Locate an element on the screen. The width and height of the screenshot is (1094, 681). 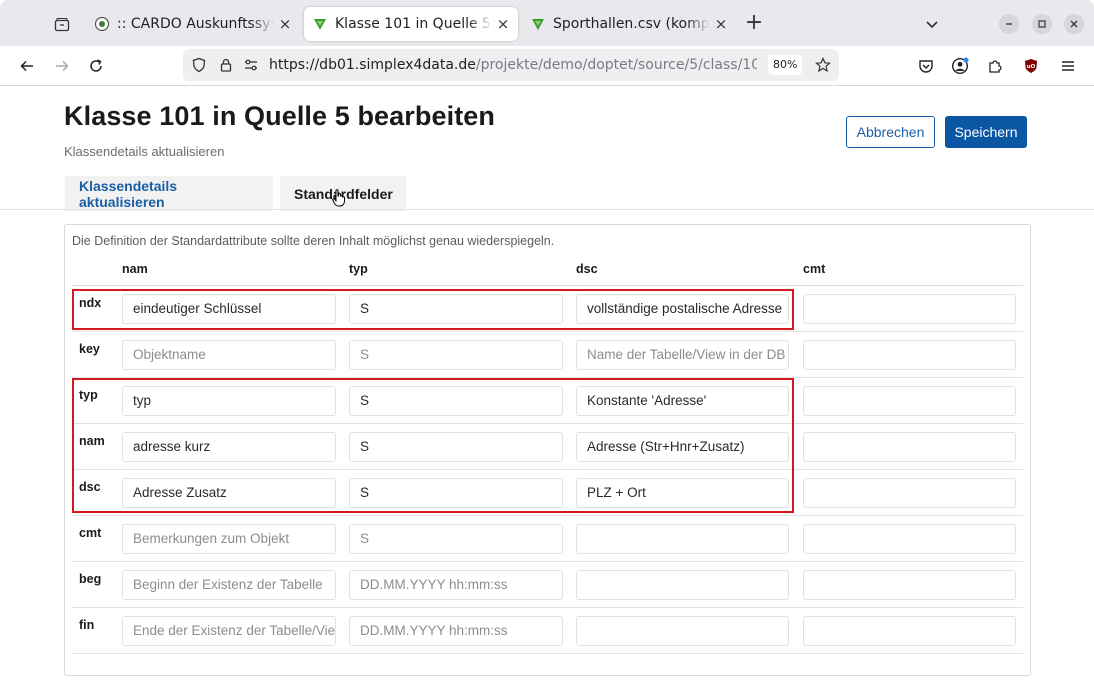
pocket-icon is located at coordinates (926, 66).